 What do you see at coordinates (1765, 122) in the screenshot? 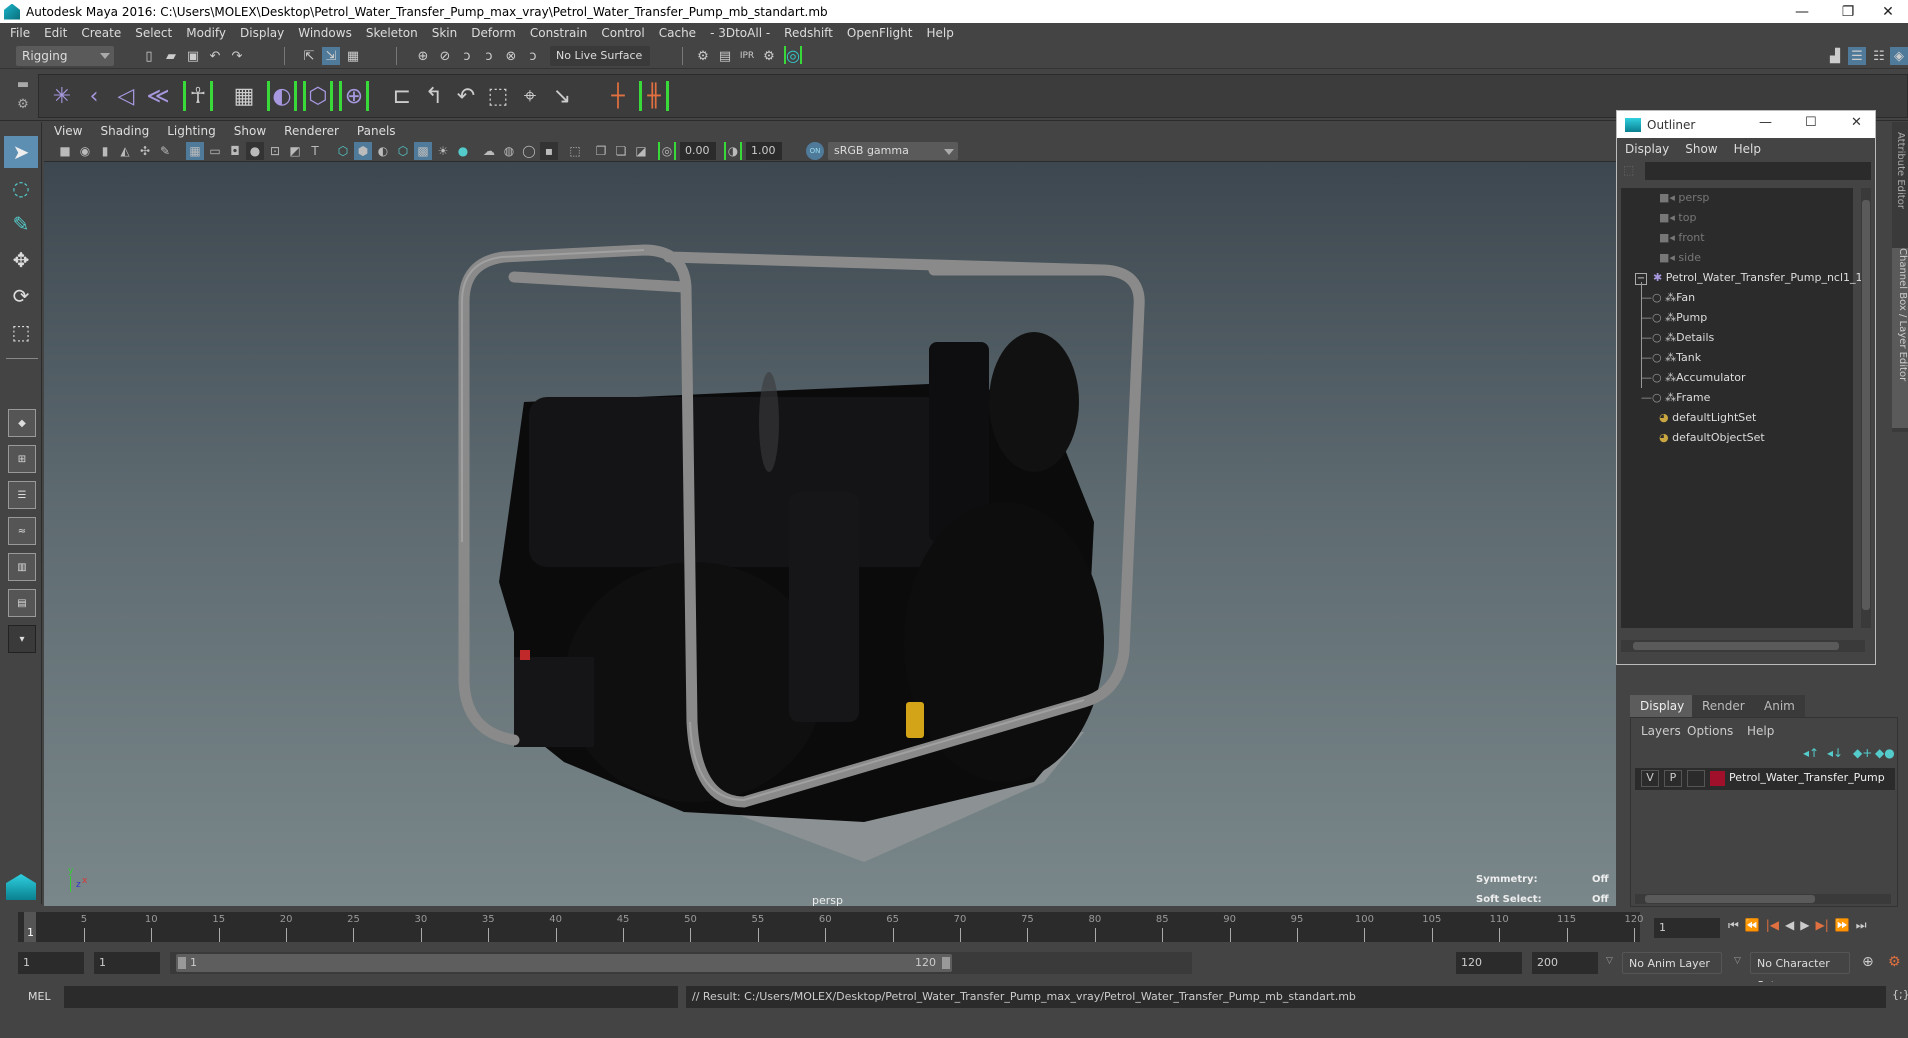
I see `outliner-minimize-button: —` at bounding box center [1765, 122].